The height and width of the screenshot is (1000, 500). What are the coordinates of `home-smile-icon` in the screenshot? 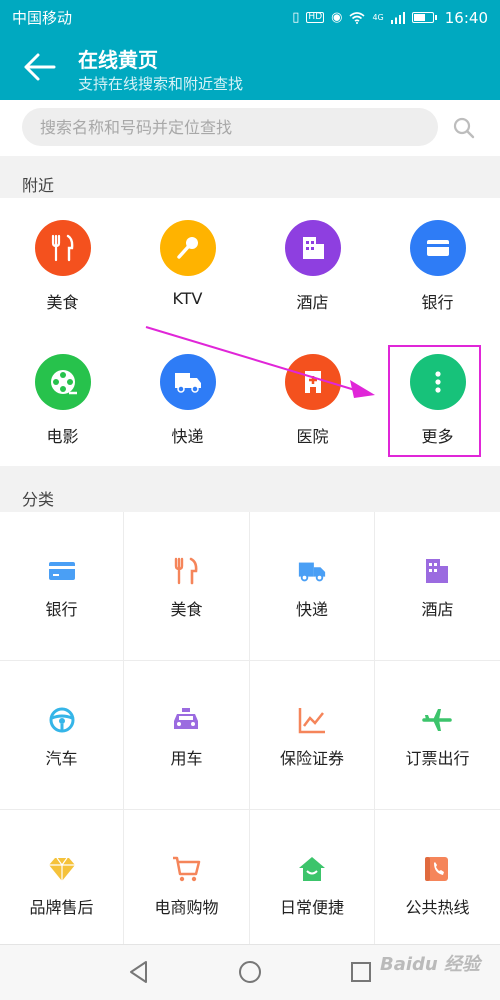 It's located at (312, 869).